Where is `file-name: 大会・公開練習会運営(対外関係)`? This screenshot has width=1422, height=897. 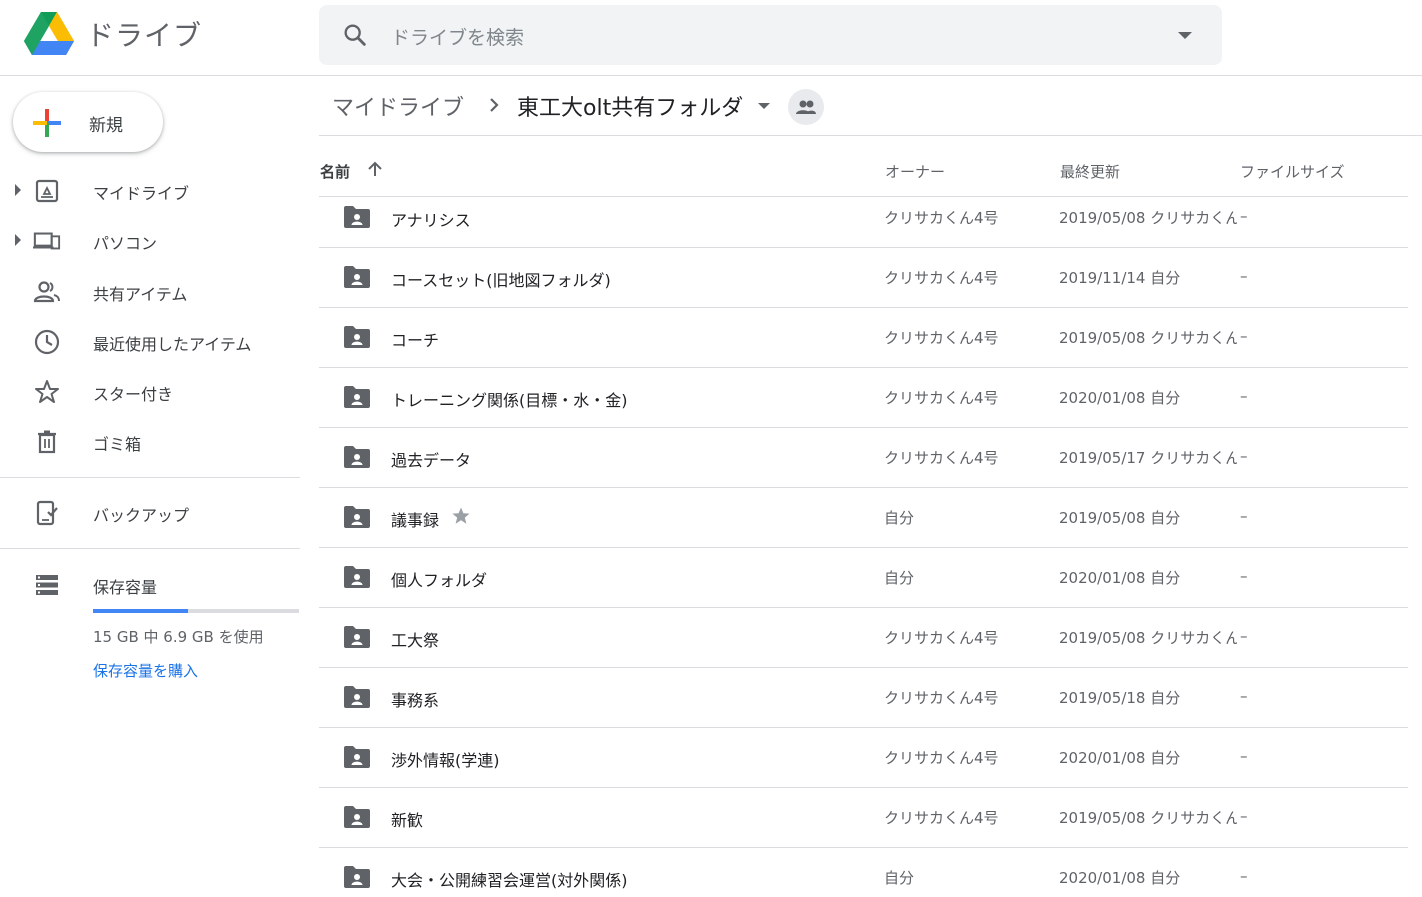 file-name: 大会・公開練習会運営(対外関係) is located at coordinates (509, 880).